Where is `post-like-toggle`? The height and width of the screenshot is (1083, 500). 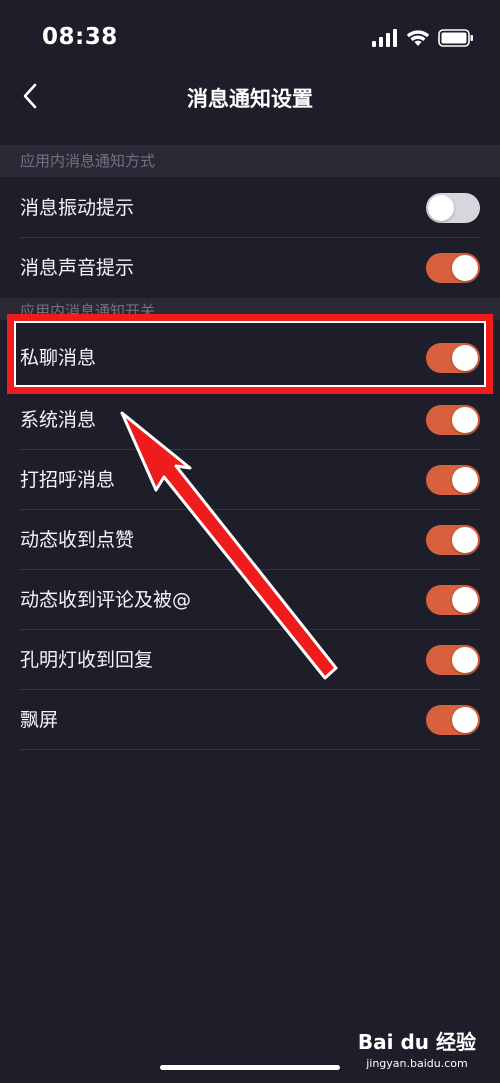
post-like-toggle is located at coordinates (453, 540).